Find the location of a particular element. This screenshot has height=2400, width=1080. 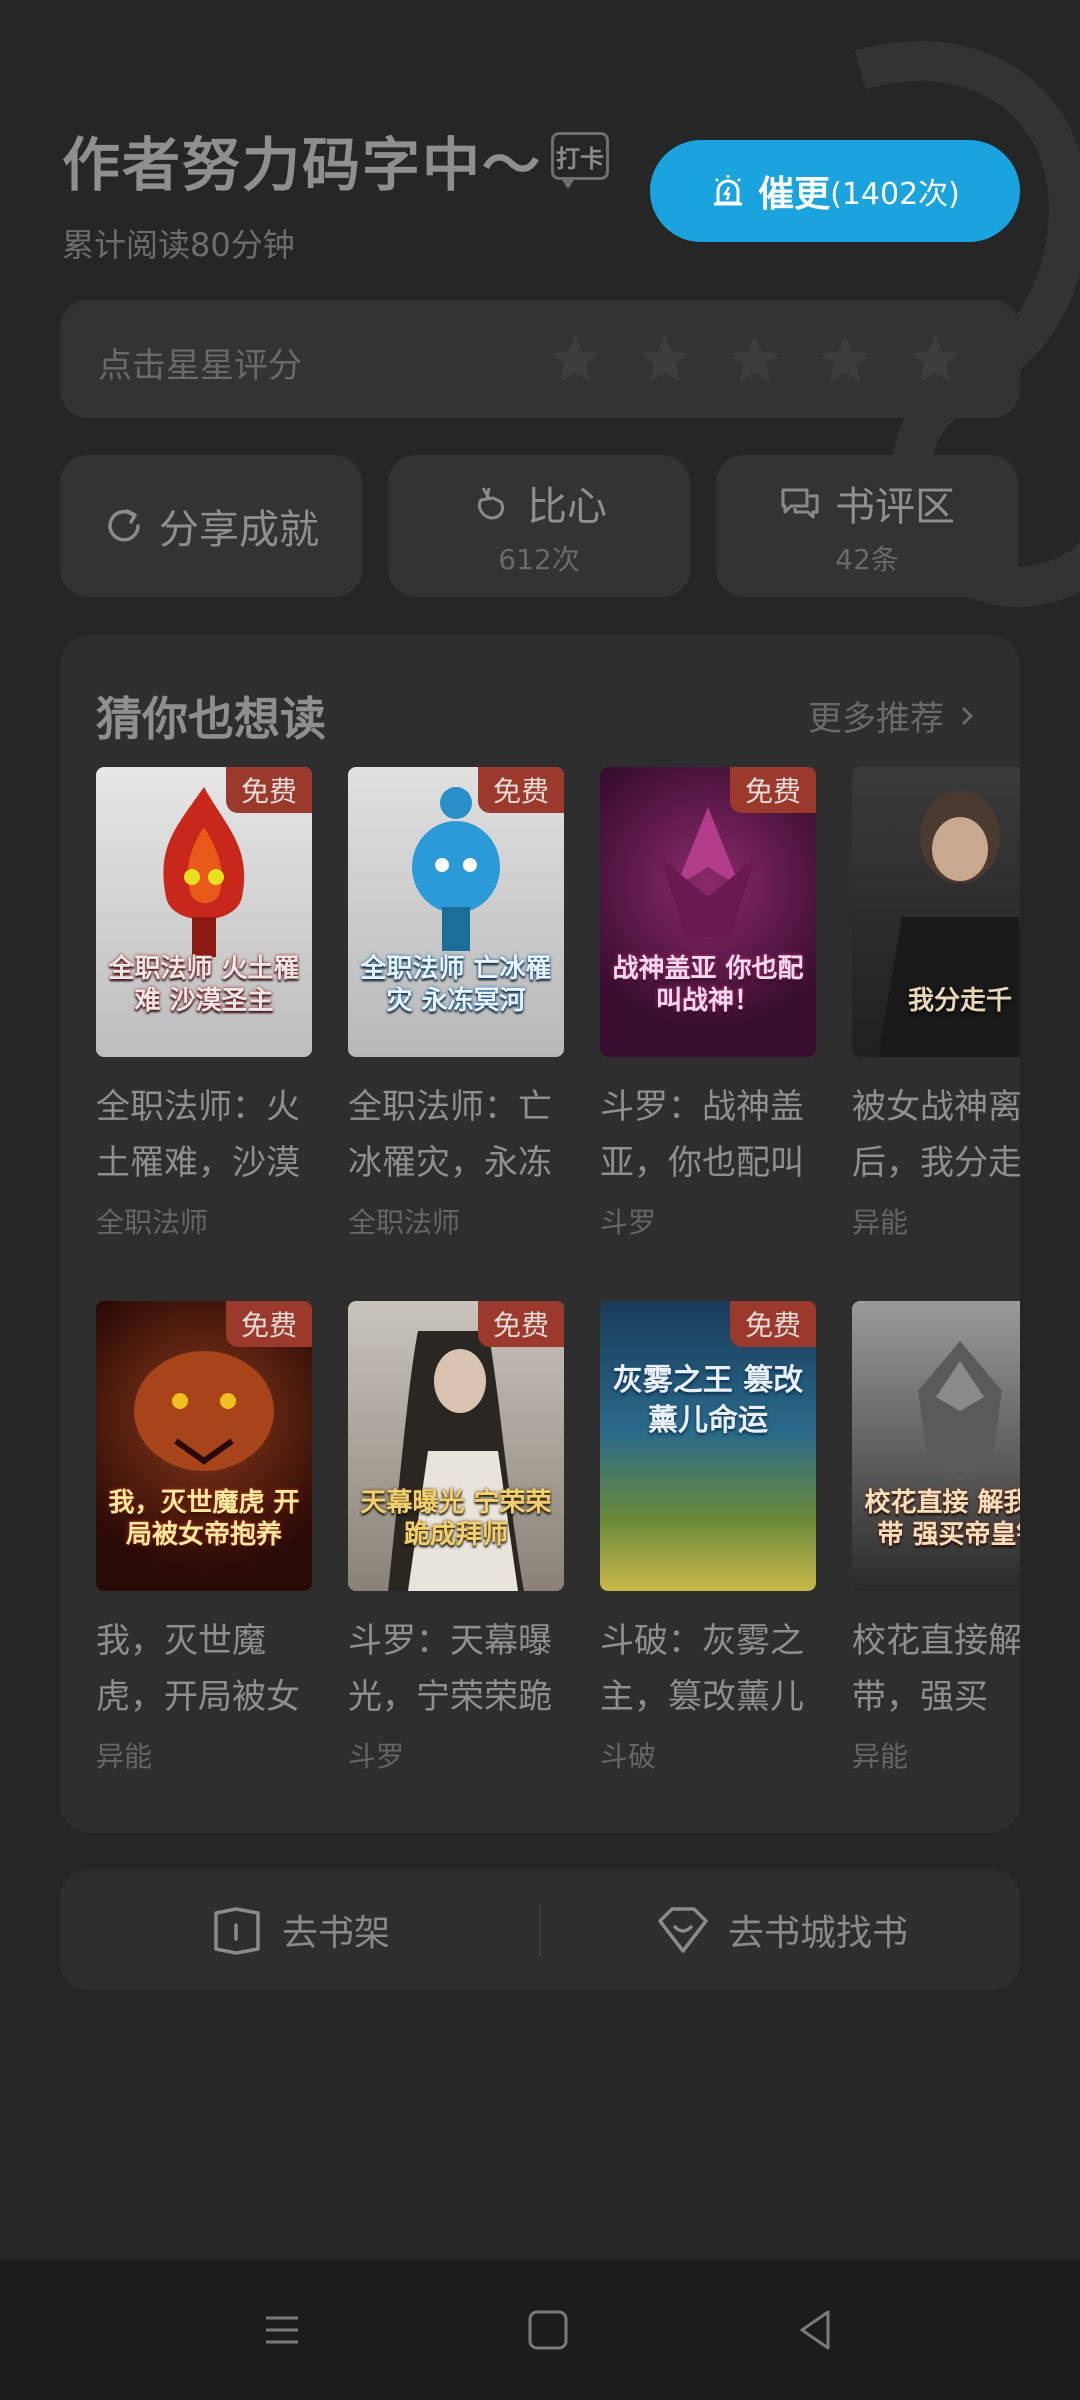

urge-update-button: 催更 (1402次) is located at coordinates (835, 191).